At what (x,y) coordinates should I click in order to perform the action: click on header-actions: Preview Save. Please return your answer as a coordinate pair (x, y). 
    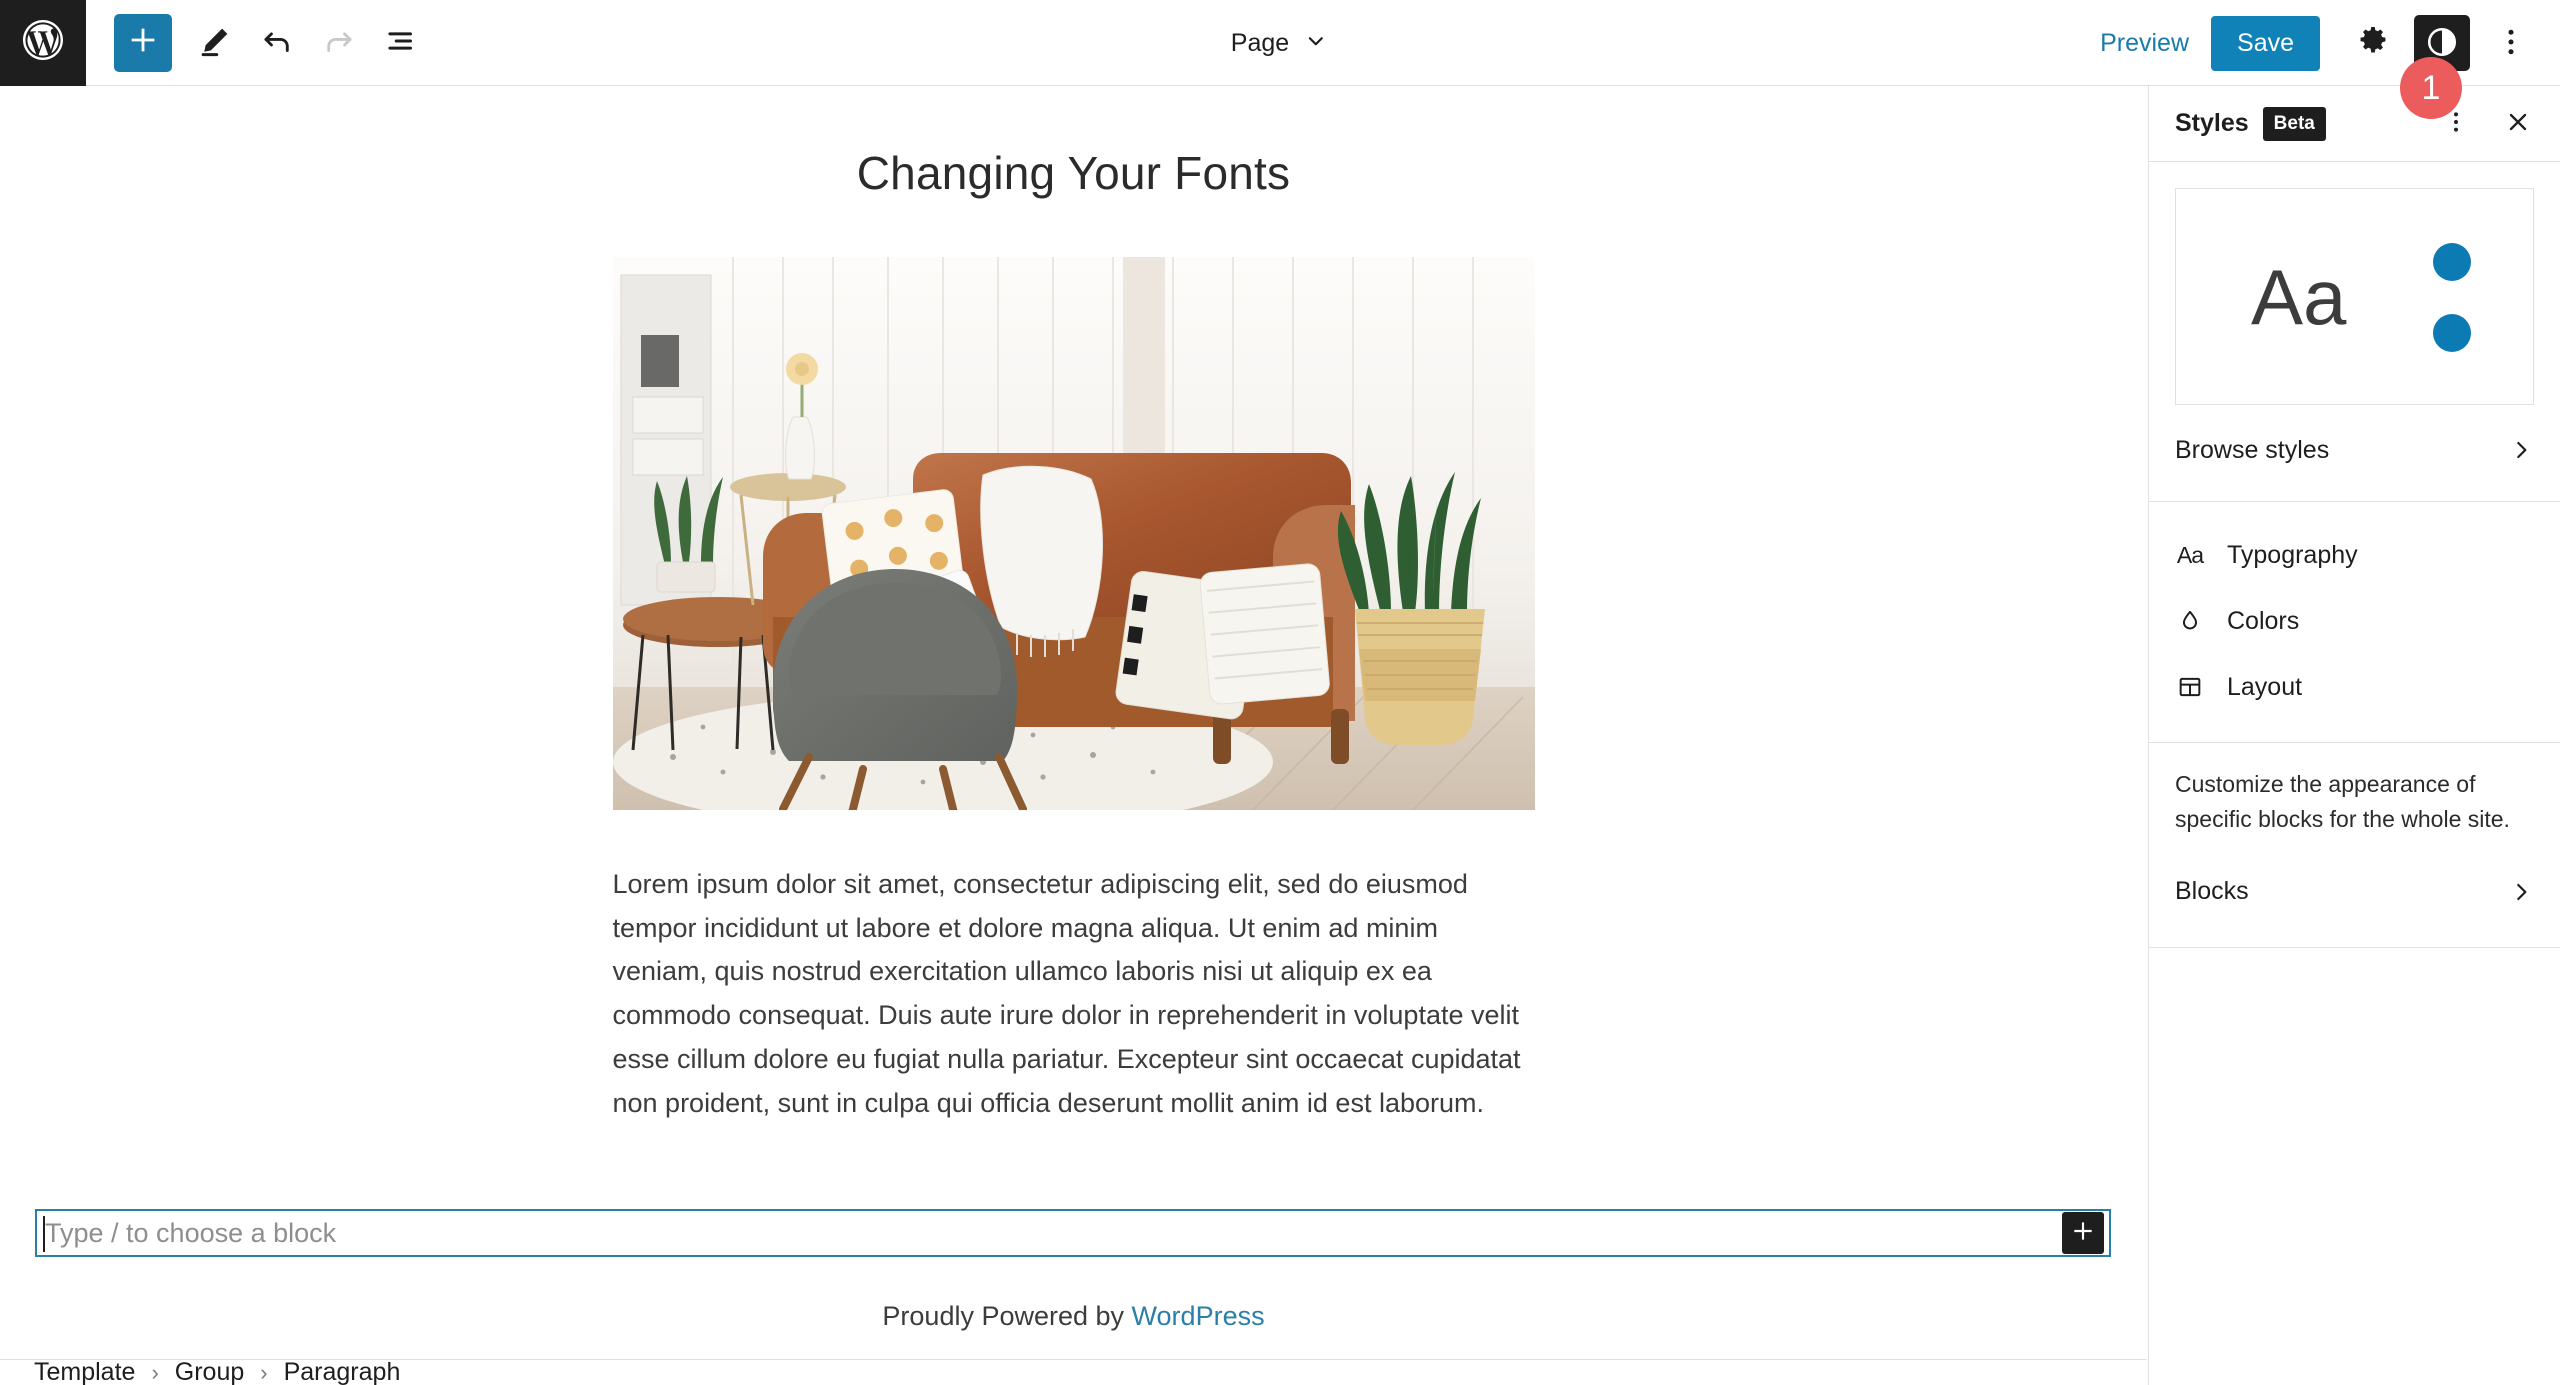
    Looking at the image, I should click on (2310, 43).